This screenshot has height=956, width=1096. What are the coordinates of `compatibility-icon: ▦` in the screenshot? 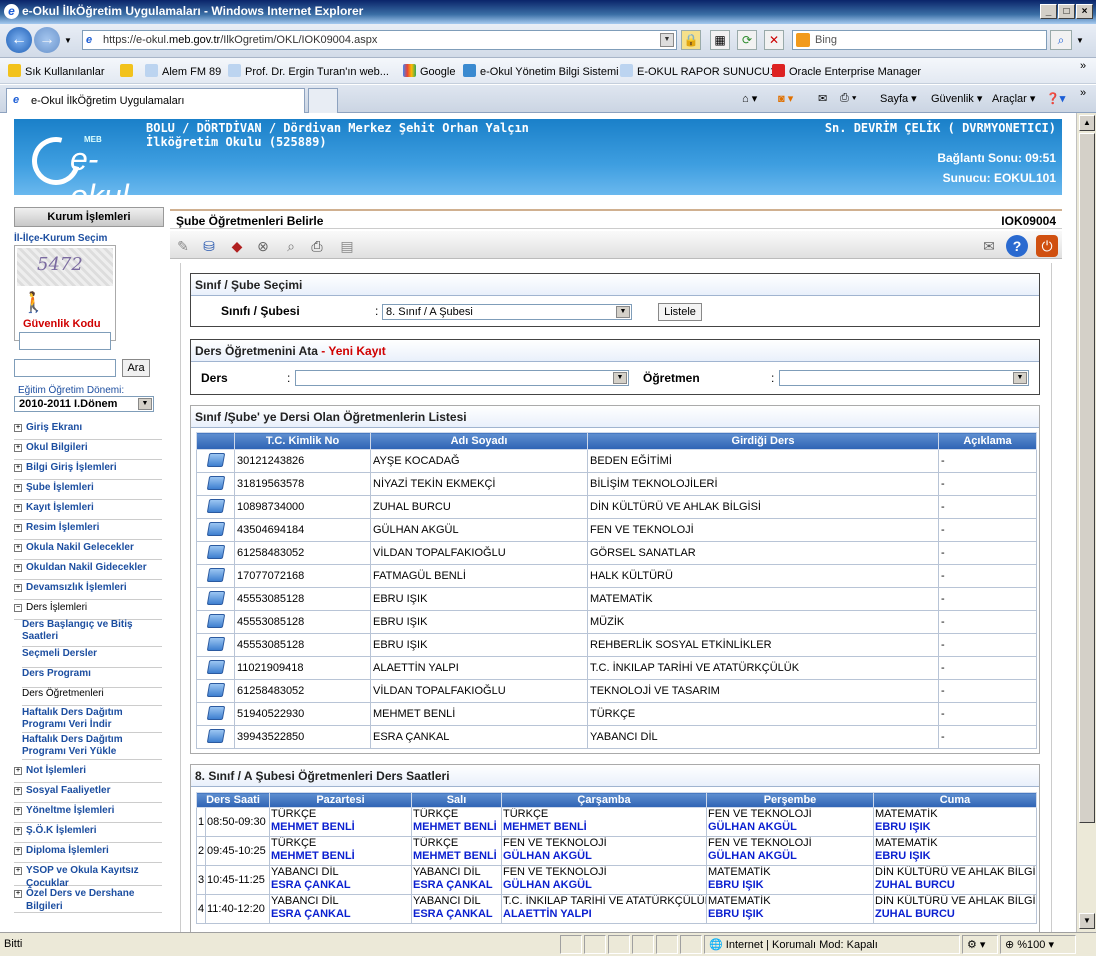 It's located at (720, 40).